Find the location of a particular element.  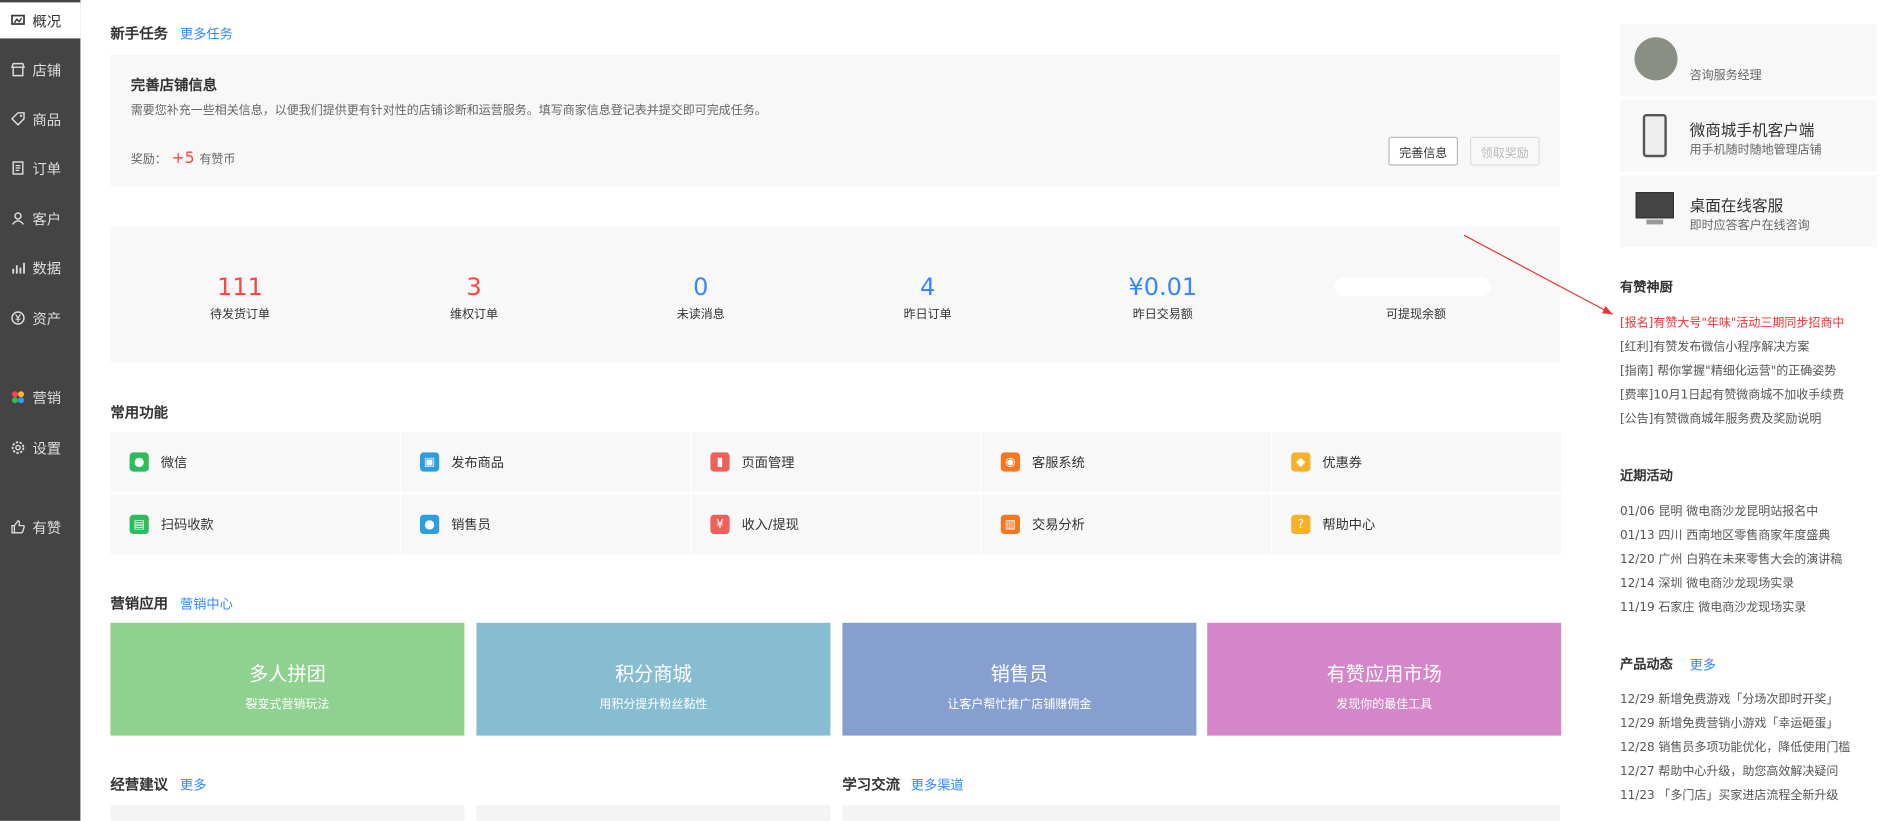

learning-more-link: 更多渠道 is located at coordinates (937, 784).